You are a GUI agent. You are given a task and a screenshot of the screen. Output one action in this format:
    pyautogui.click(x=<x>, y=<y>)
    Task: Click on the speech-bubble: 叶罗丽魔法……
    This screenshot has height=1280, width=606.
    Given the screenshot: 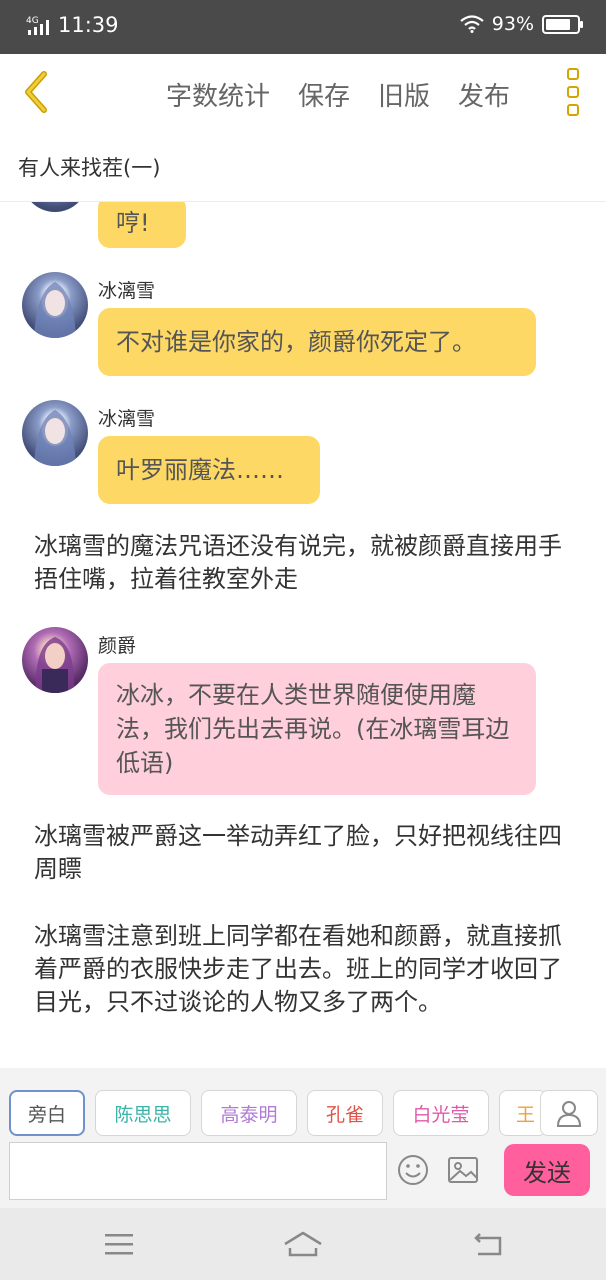 What is the action you would take?
    pyautogui.click(x=209, y=470)
    